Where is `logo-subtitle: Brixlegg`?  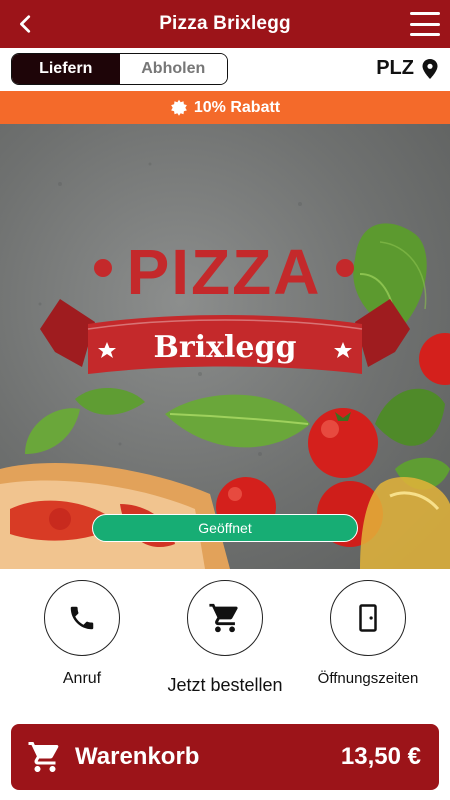
logo-subtitle: Brixlegg is located at coordinates (225, 347).